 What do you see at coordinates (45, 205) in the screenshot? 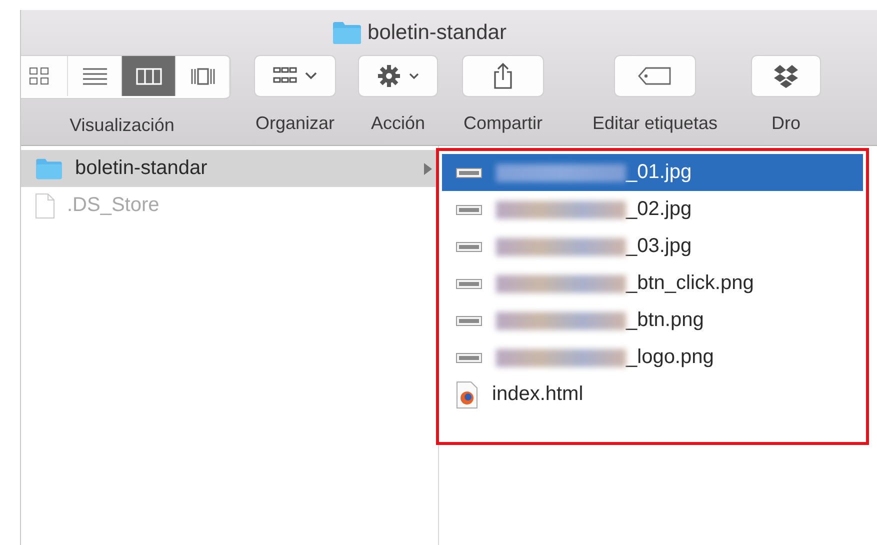
I see `document-icon` at bounding box center [45, 205].